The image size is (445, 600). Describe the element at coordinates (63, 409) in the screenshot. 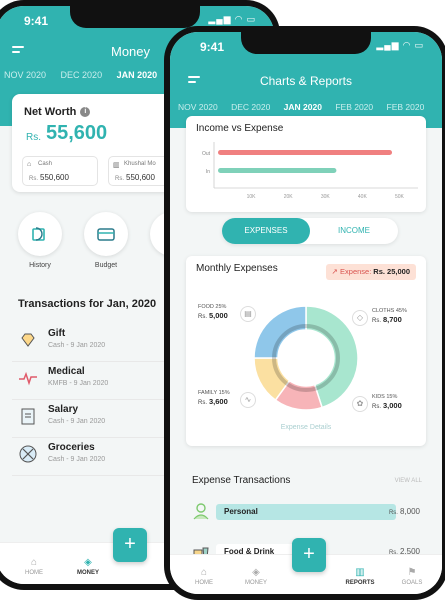

I see `transaction-name: Salary` at that location.